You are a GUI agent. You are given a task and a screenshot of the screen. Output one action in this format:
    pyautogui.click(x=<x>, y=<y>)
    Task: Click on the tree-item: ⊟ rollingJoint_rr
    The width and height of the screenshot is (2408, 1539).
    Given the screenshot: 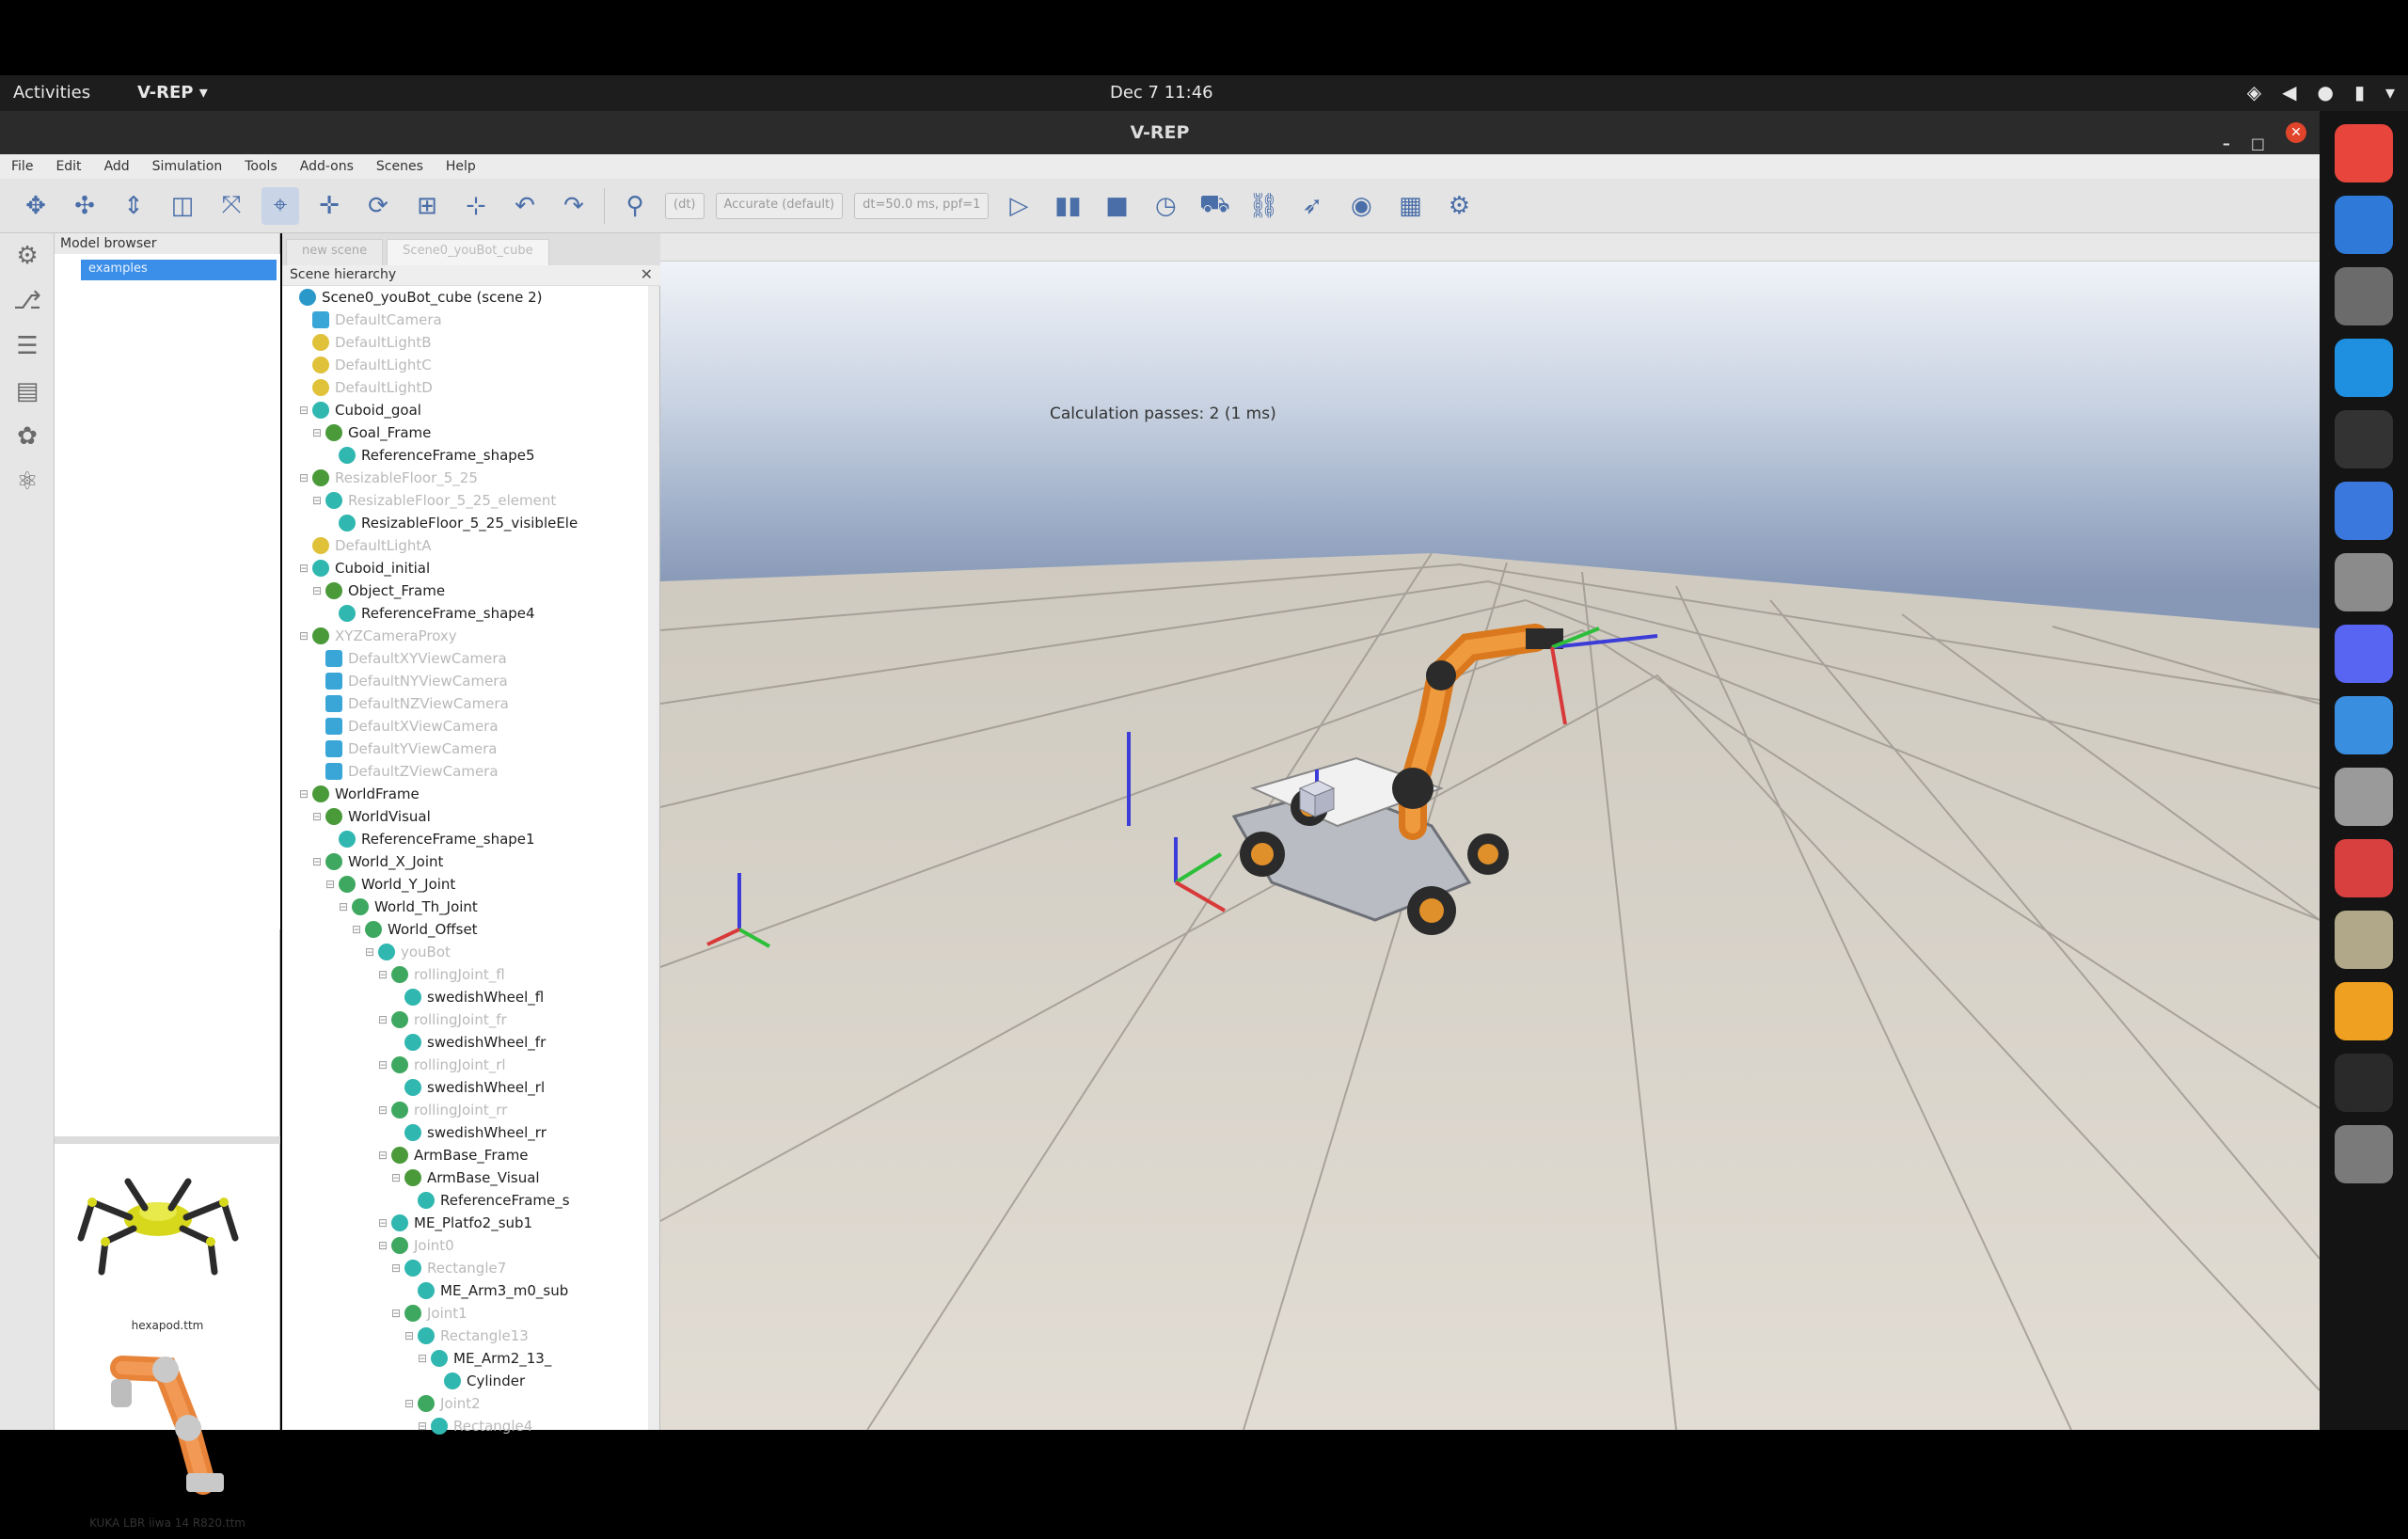 What is the action you would take?
    pyautogui.click(x=471, y=1110)
    